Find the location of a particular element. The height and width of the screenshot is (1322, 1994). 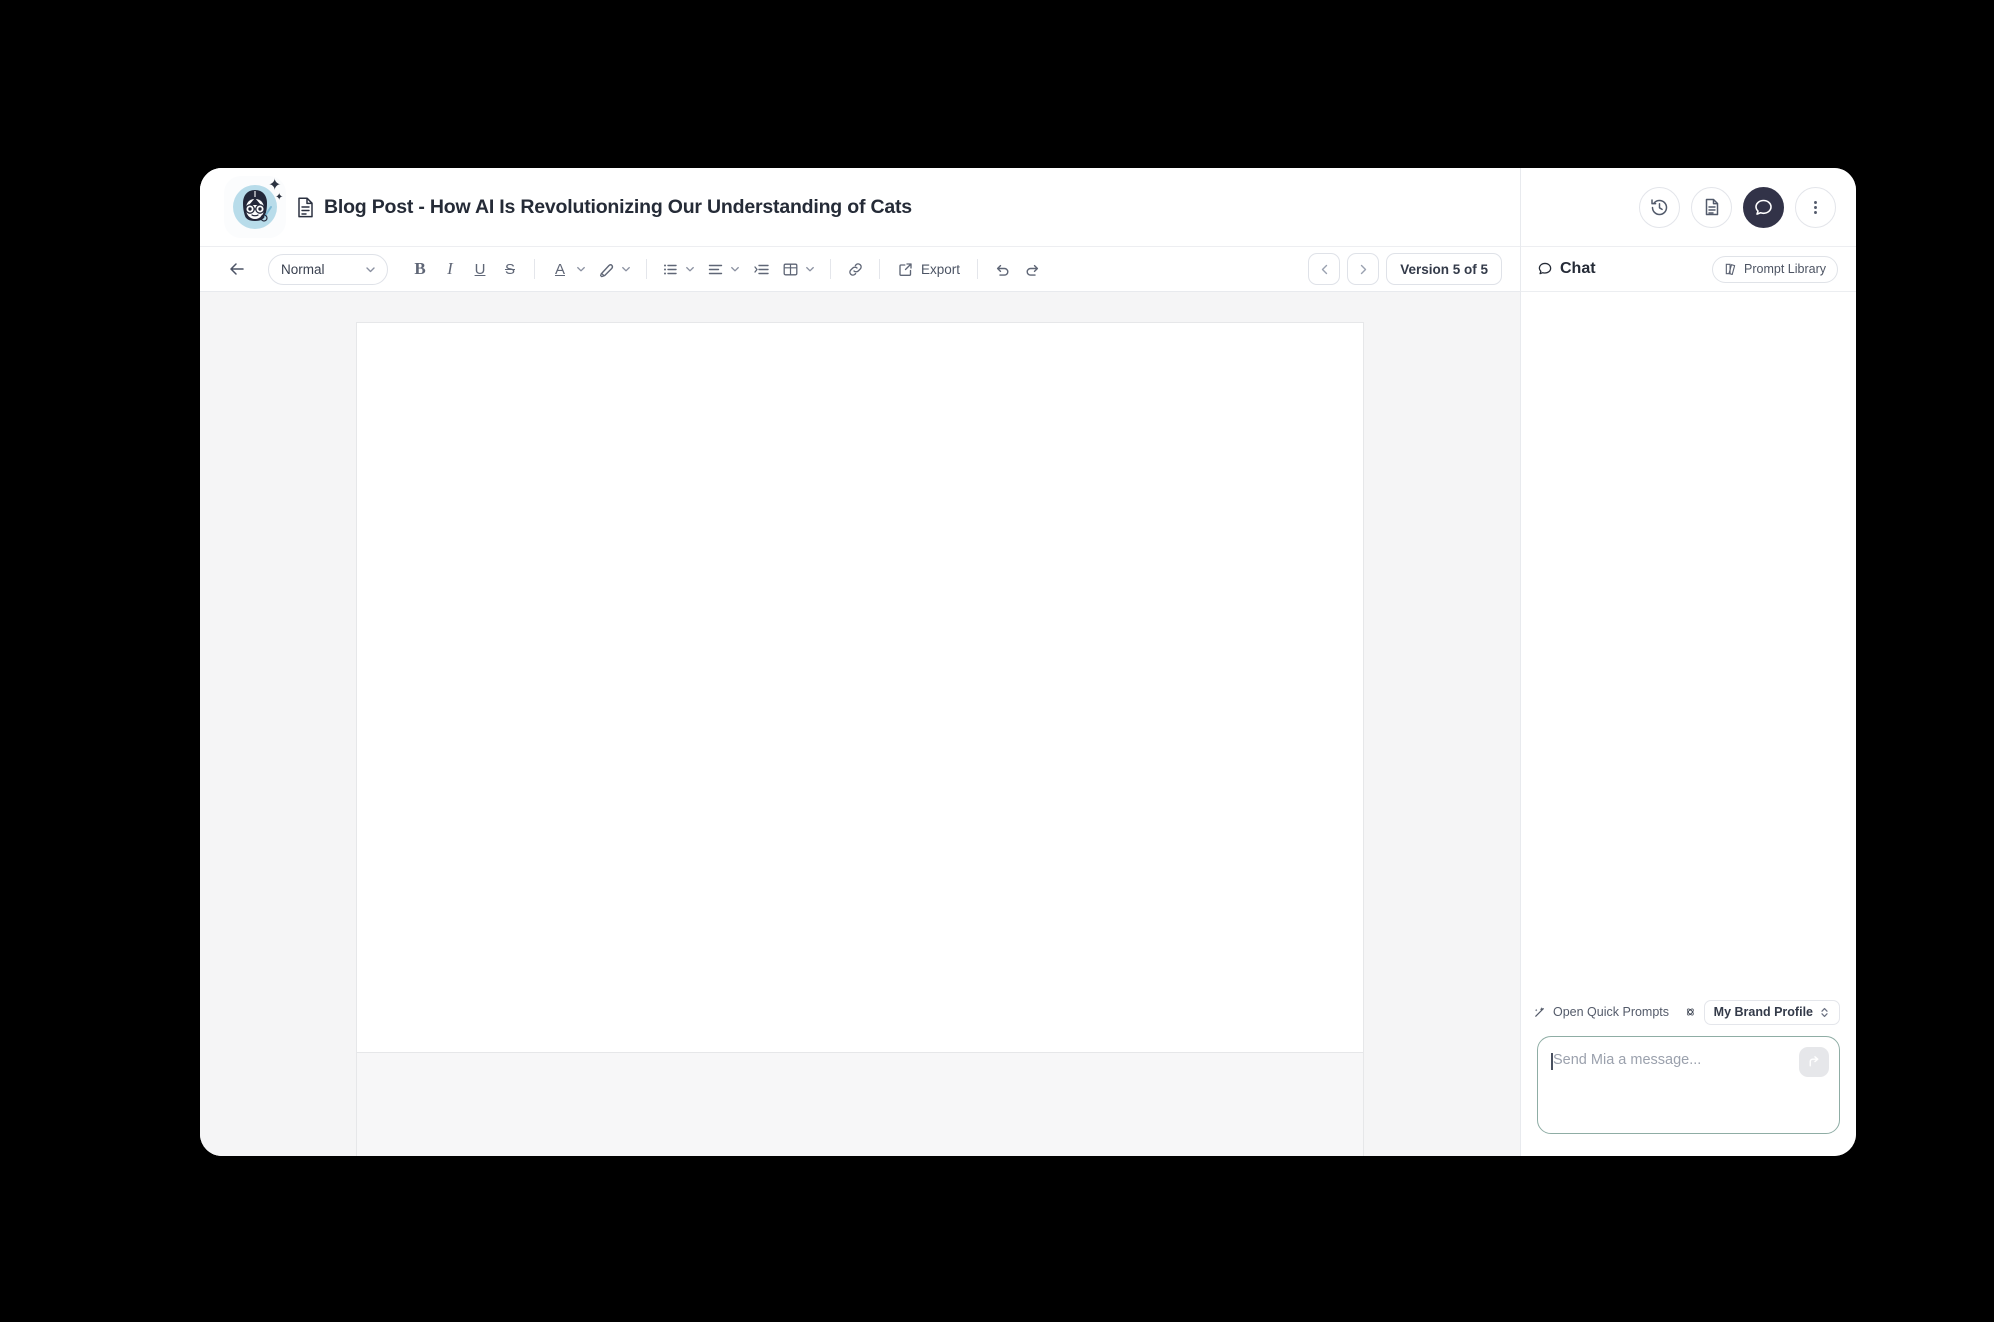

undo-icon is located at coordinates (1002, 270).